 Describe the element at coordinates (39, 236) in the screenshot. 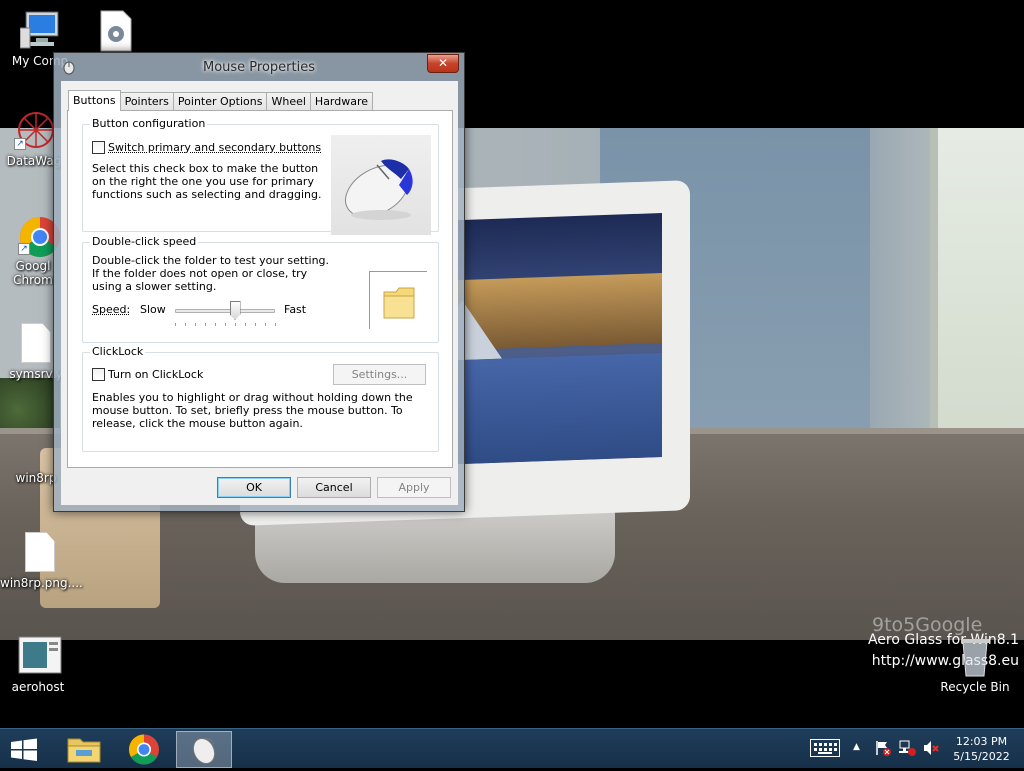

I see `chrome-icon: ↗` at that location.